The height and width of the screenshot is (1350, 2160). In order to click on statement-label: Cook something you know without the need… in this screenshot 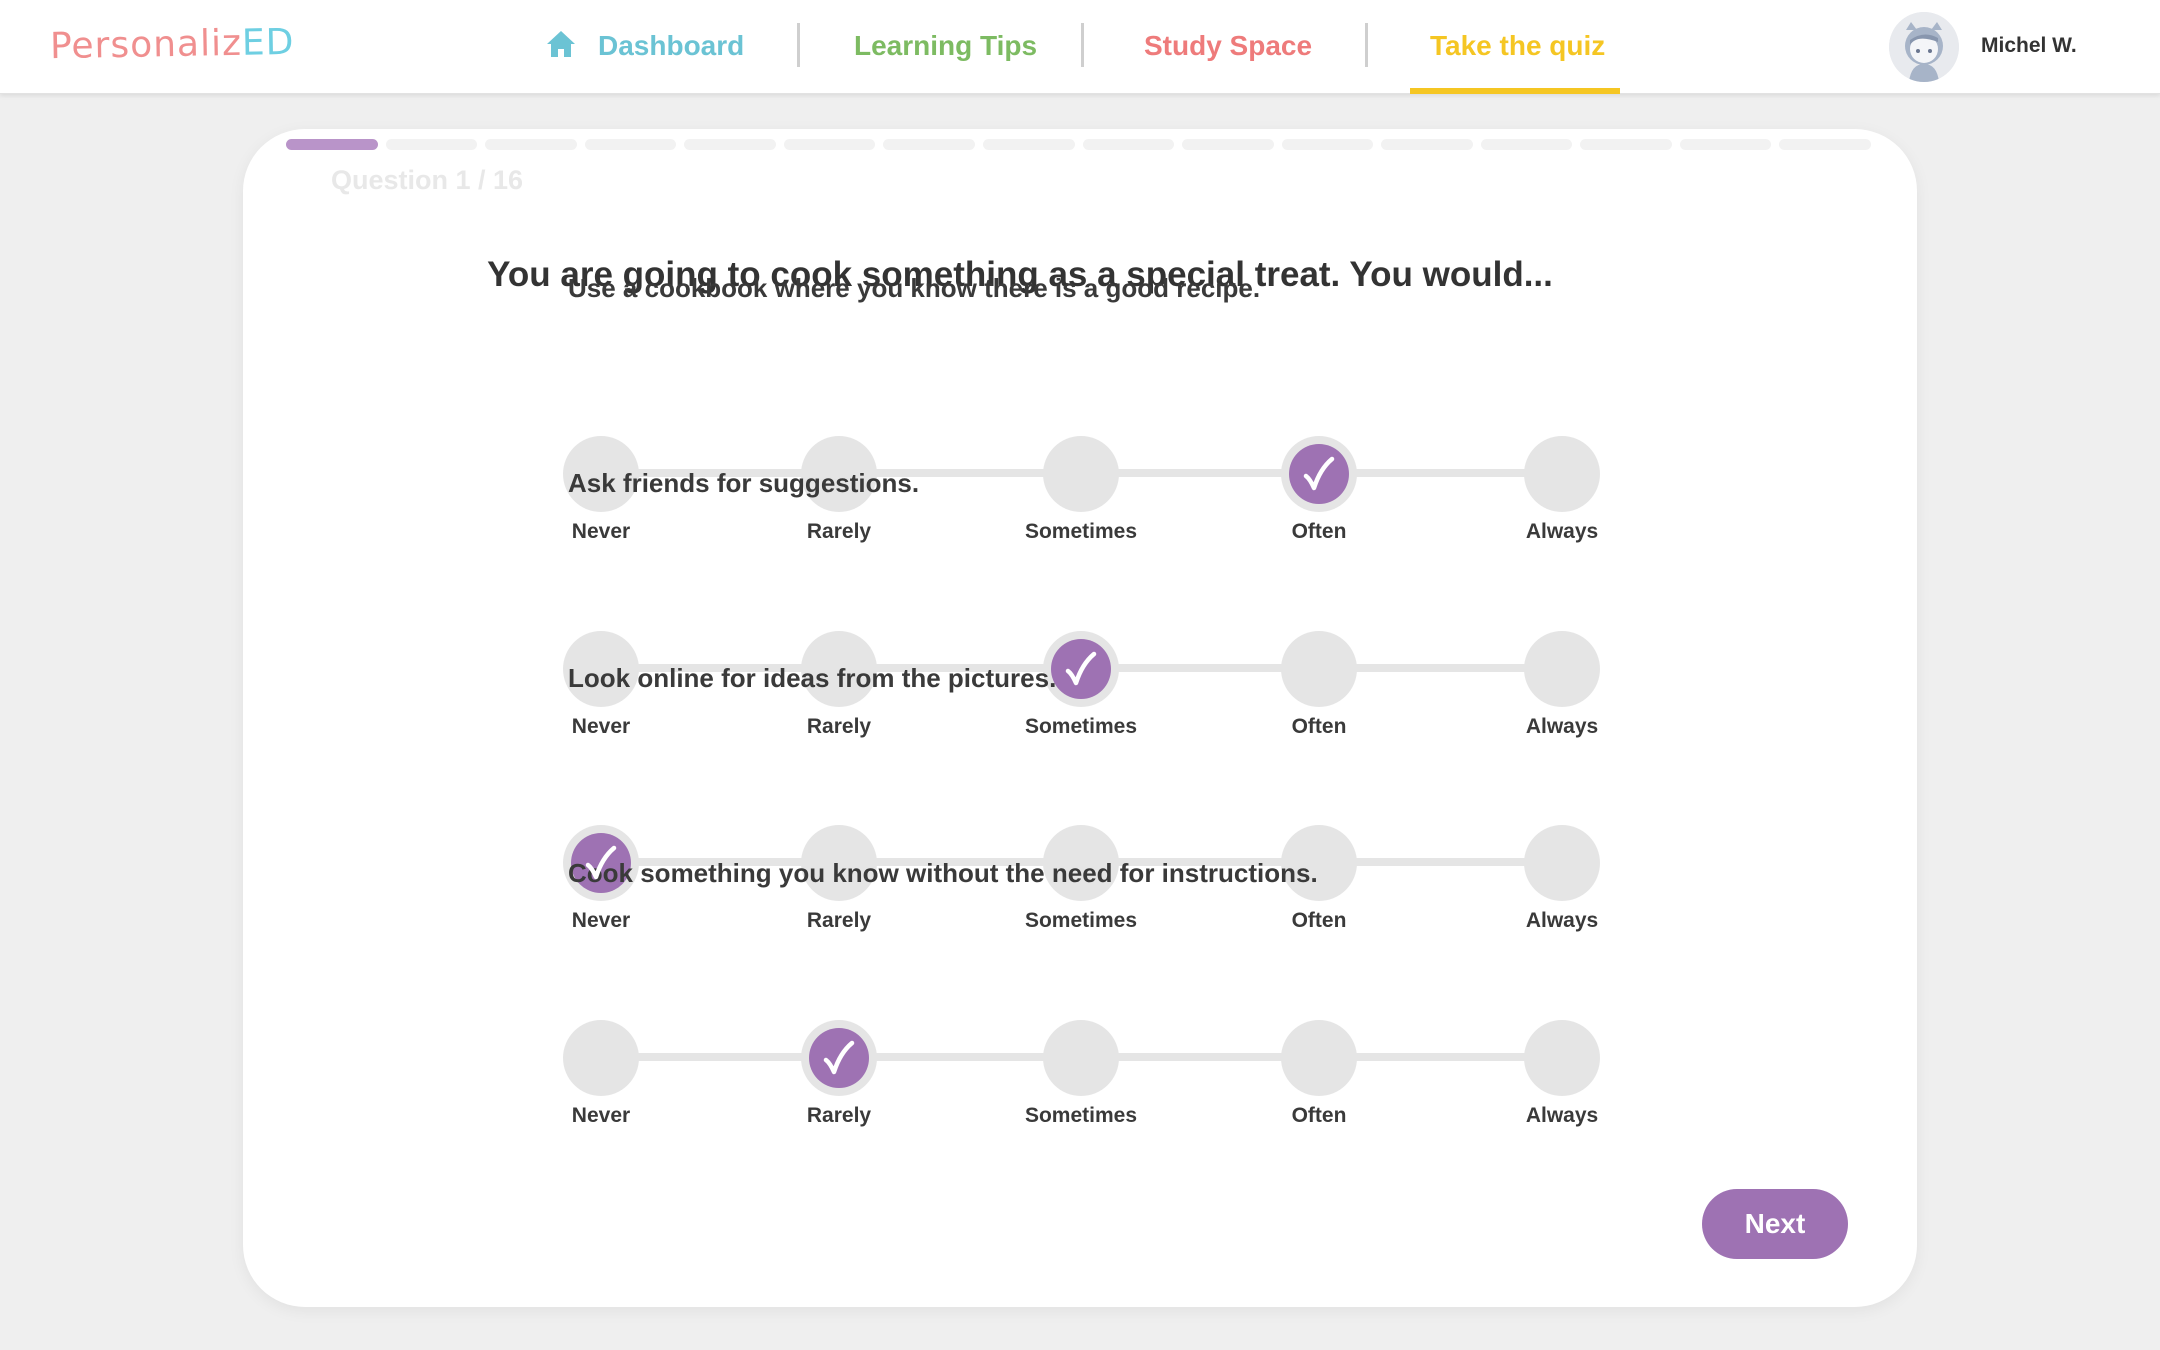, I will do `click(943, 873)`.